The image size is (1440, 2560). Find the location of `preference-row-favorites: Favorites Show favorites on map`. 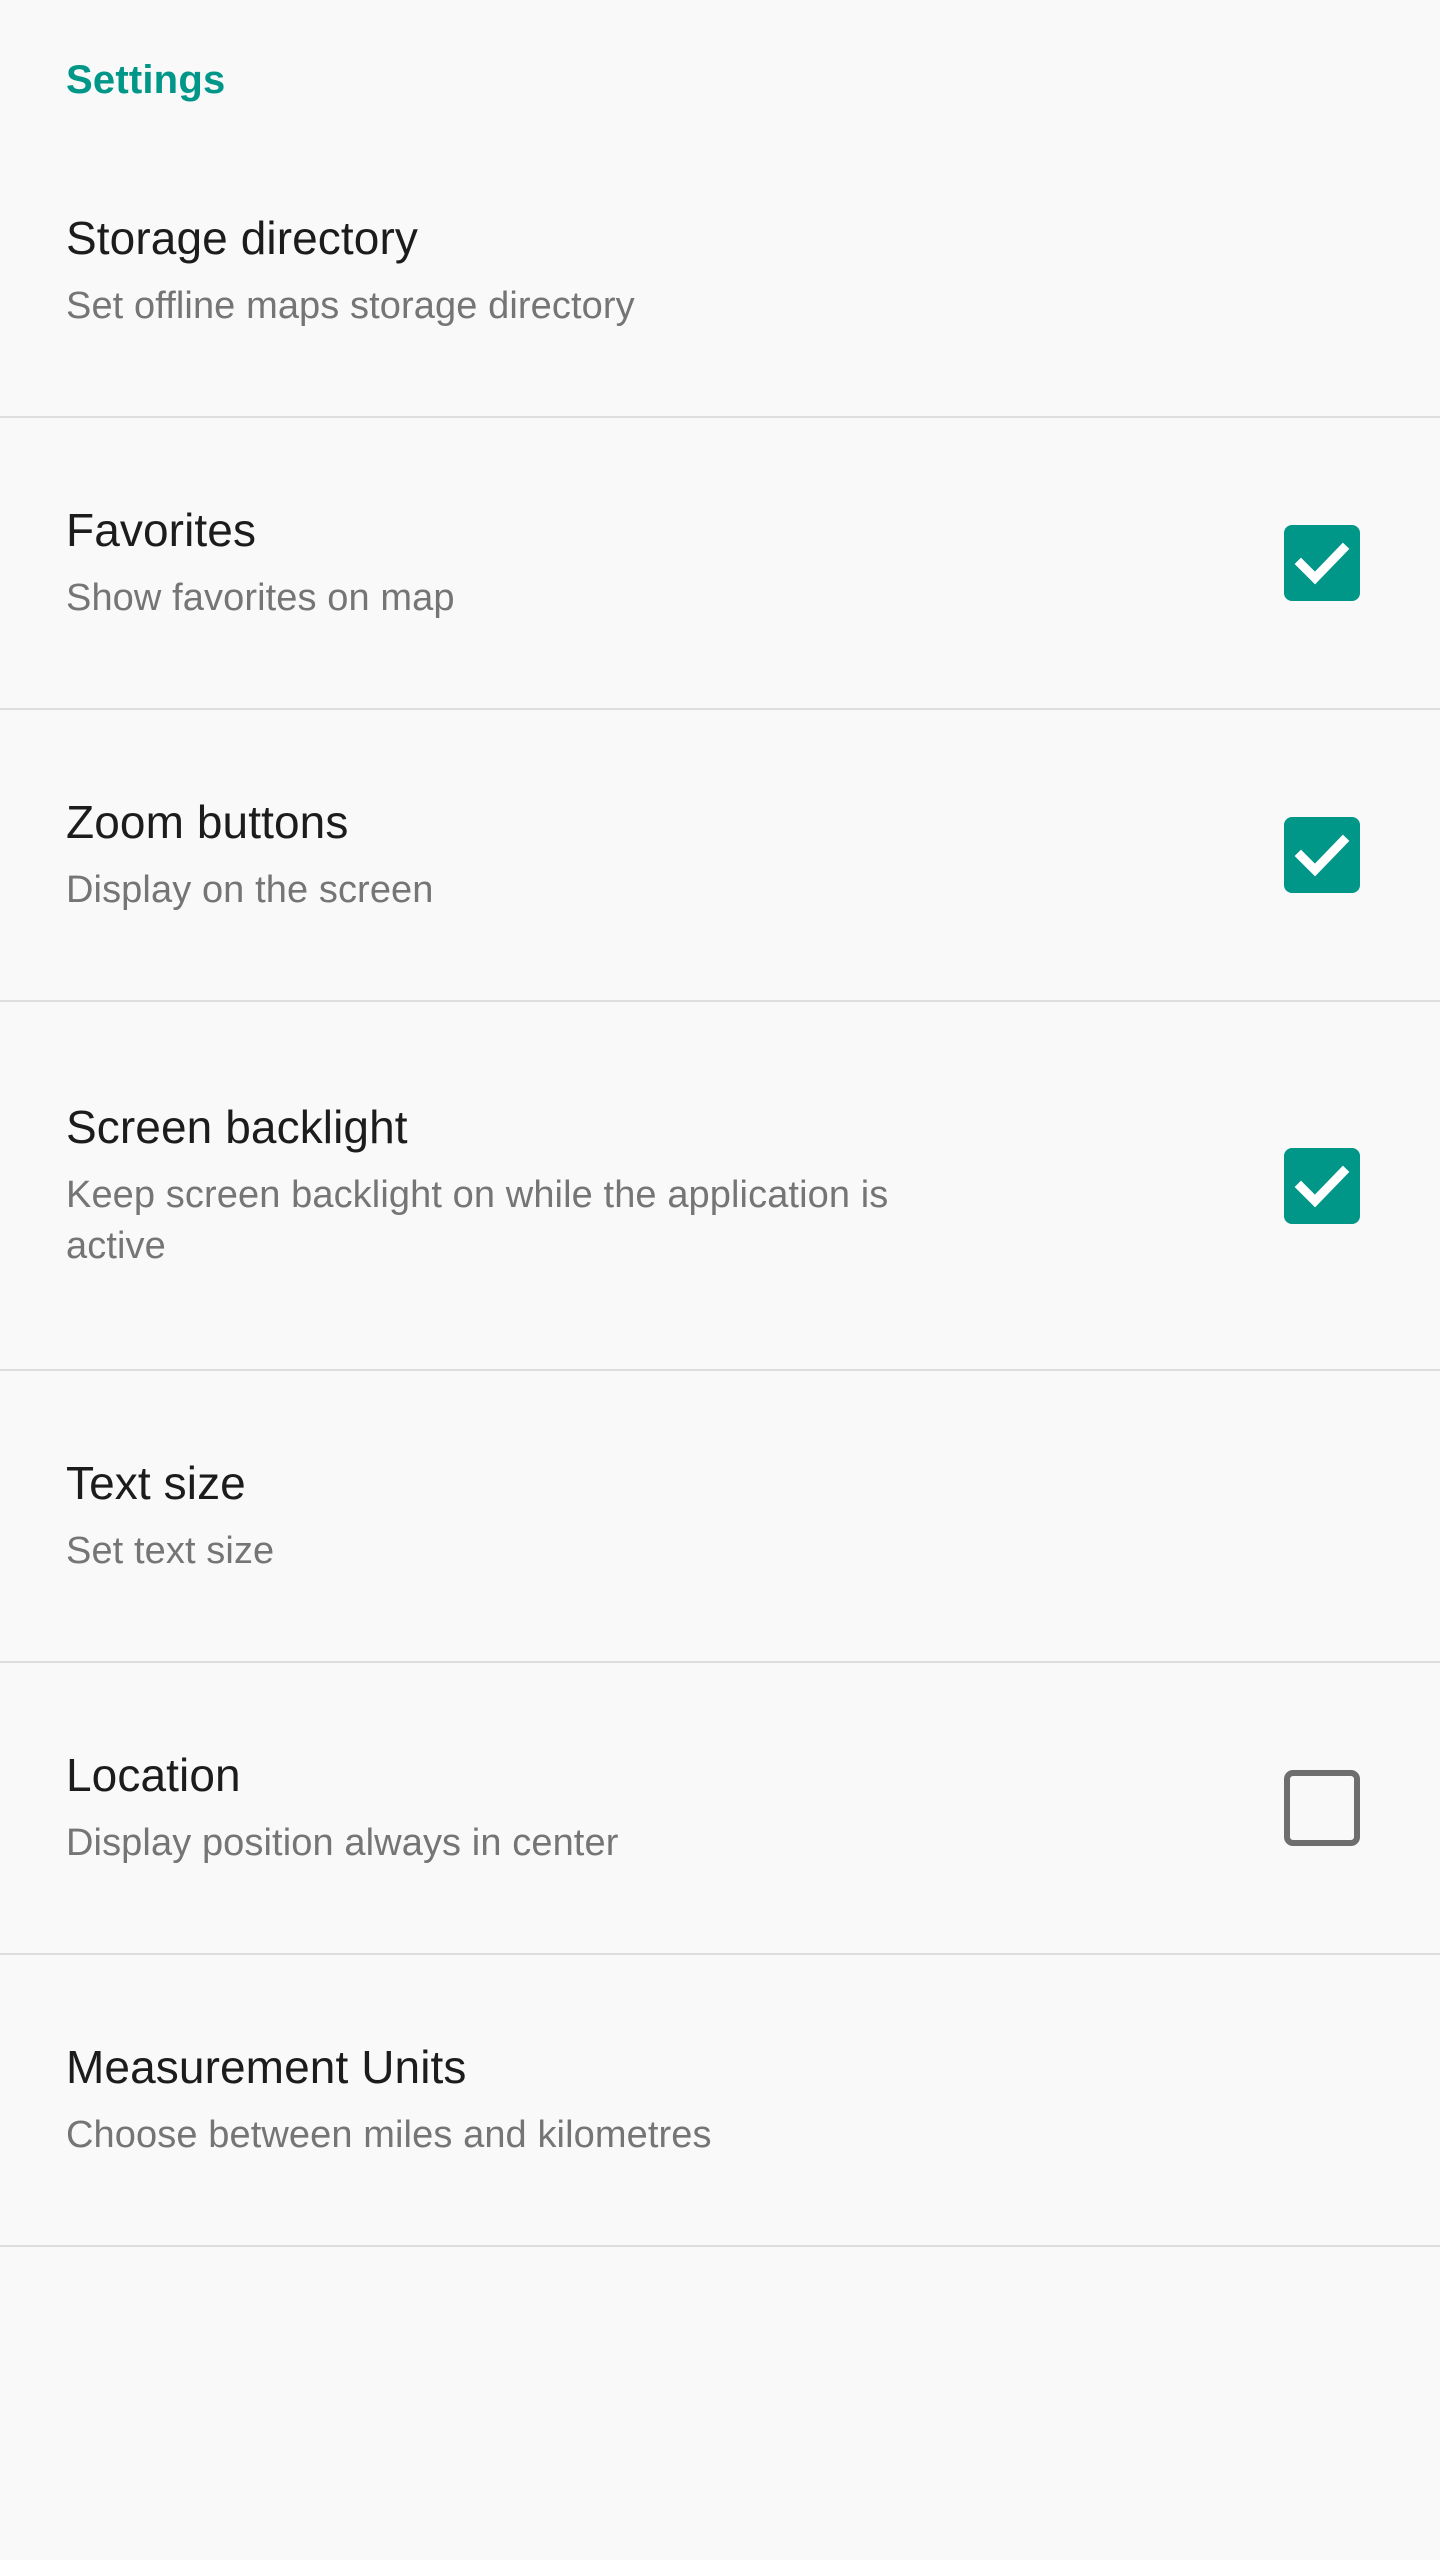

preference-row-favorites: Favorites Show favorites on map is located at coordinates (720, 563).